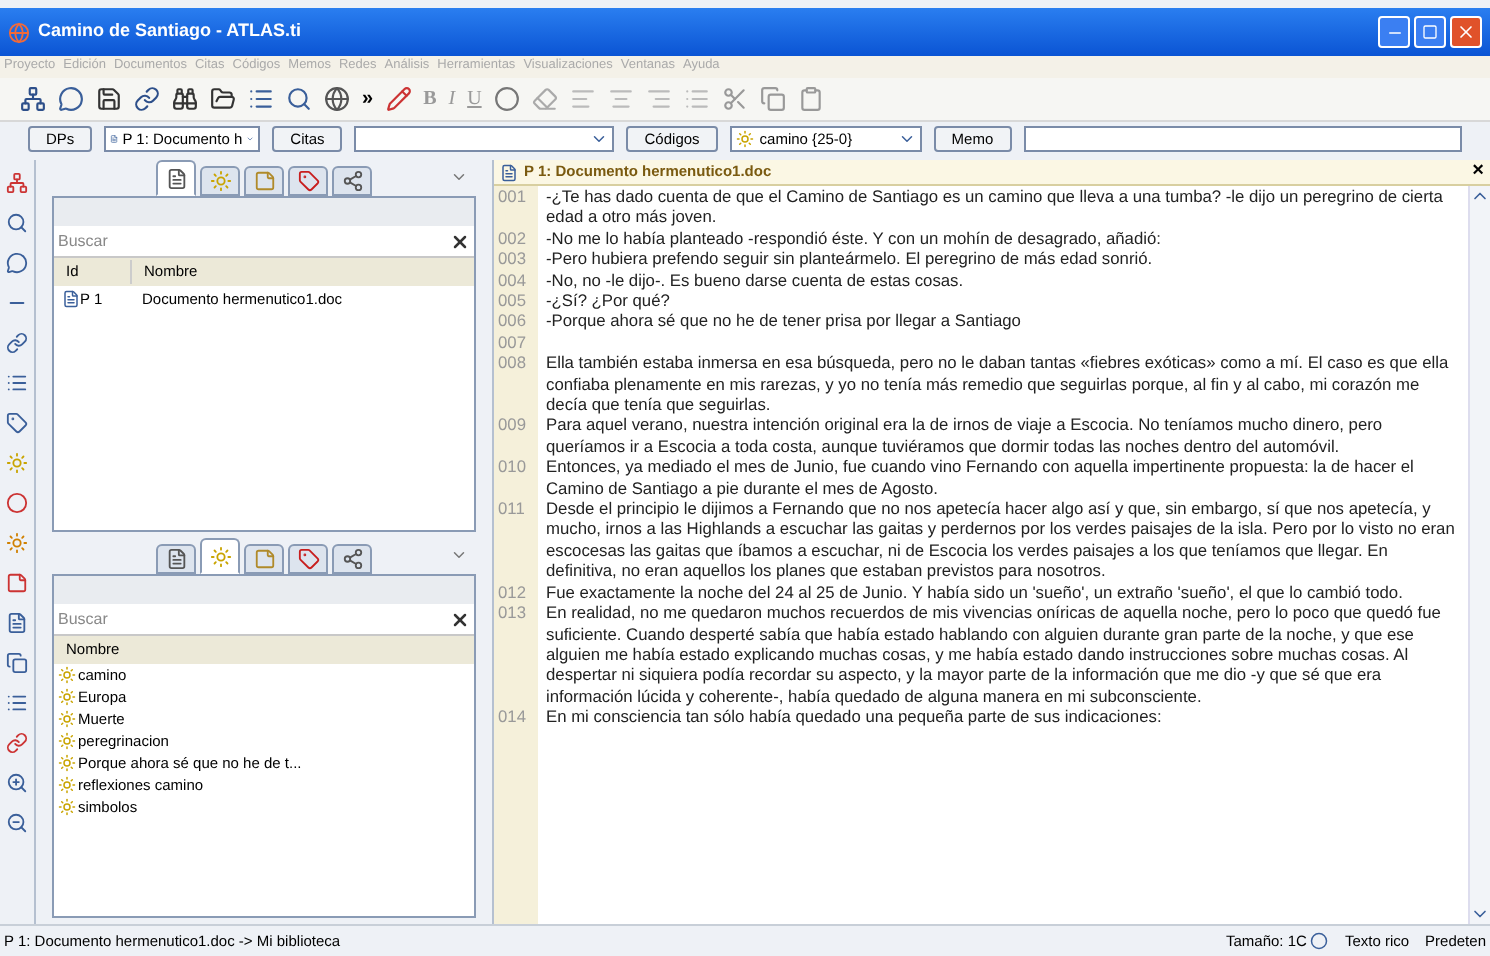 This screenshot has height=956, width=1490. I want to click on pen-icon, so click(398, 99).